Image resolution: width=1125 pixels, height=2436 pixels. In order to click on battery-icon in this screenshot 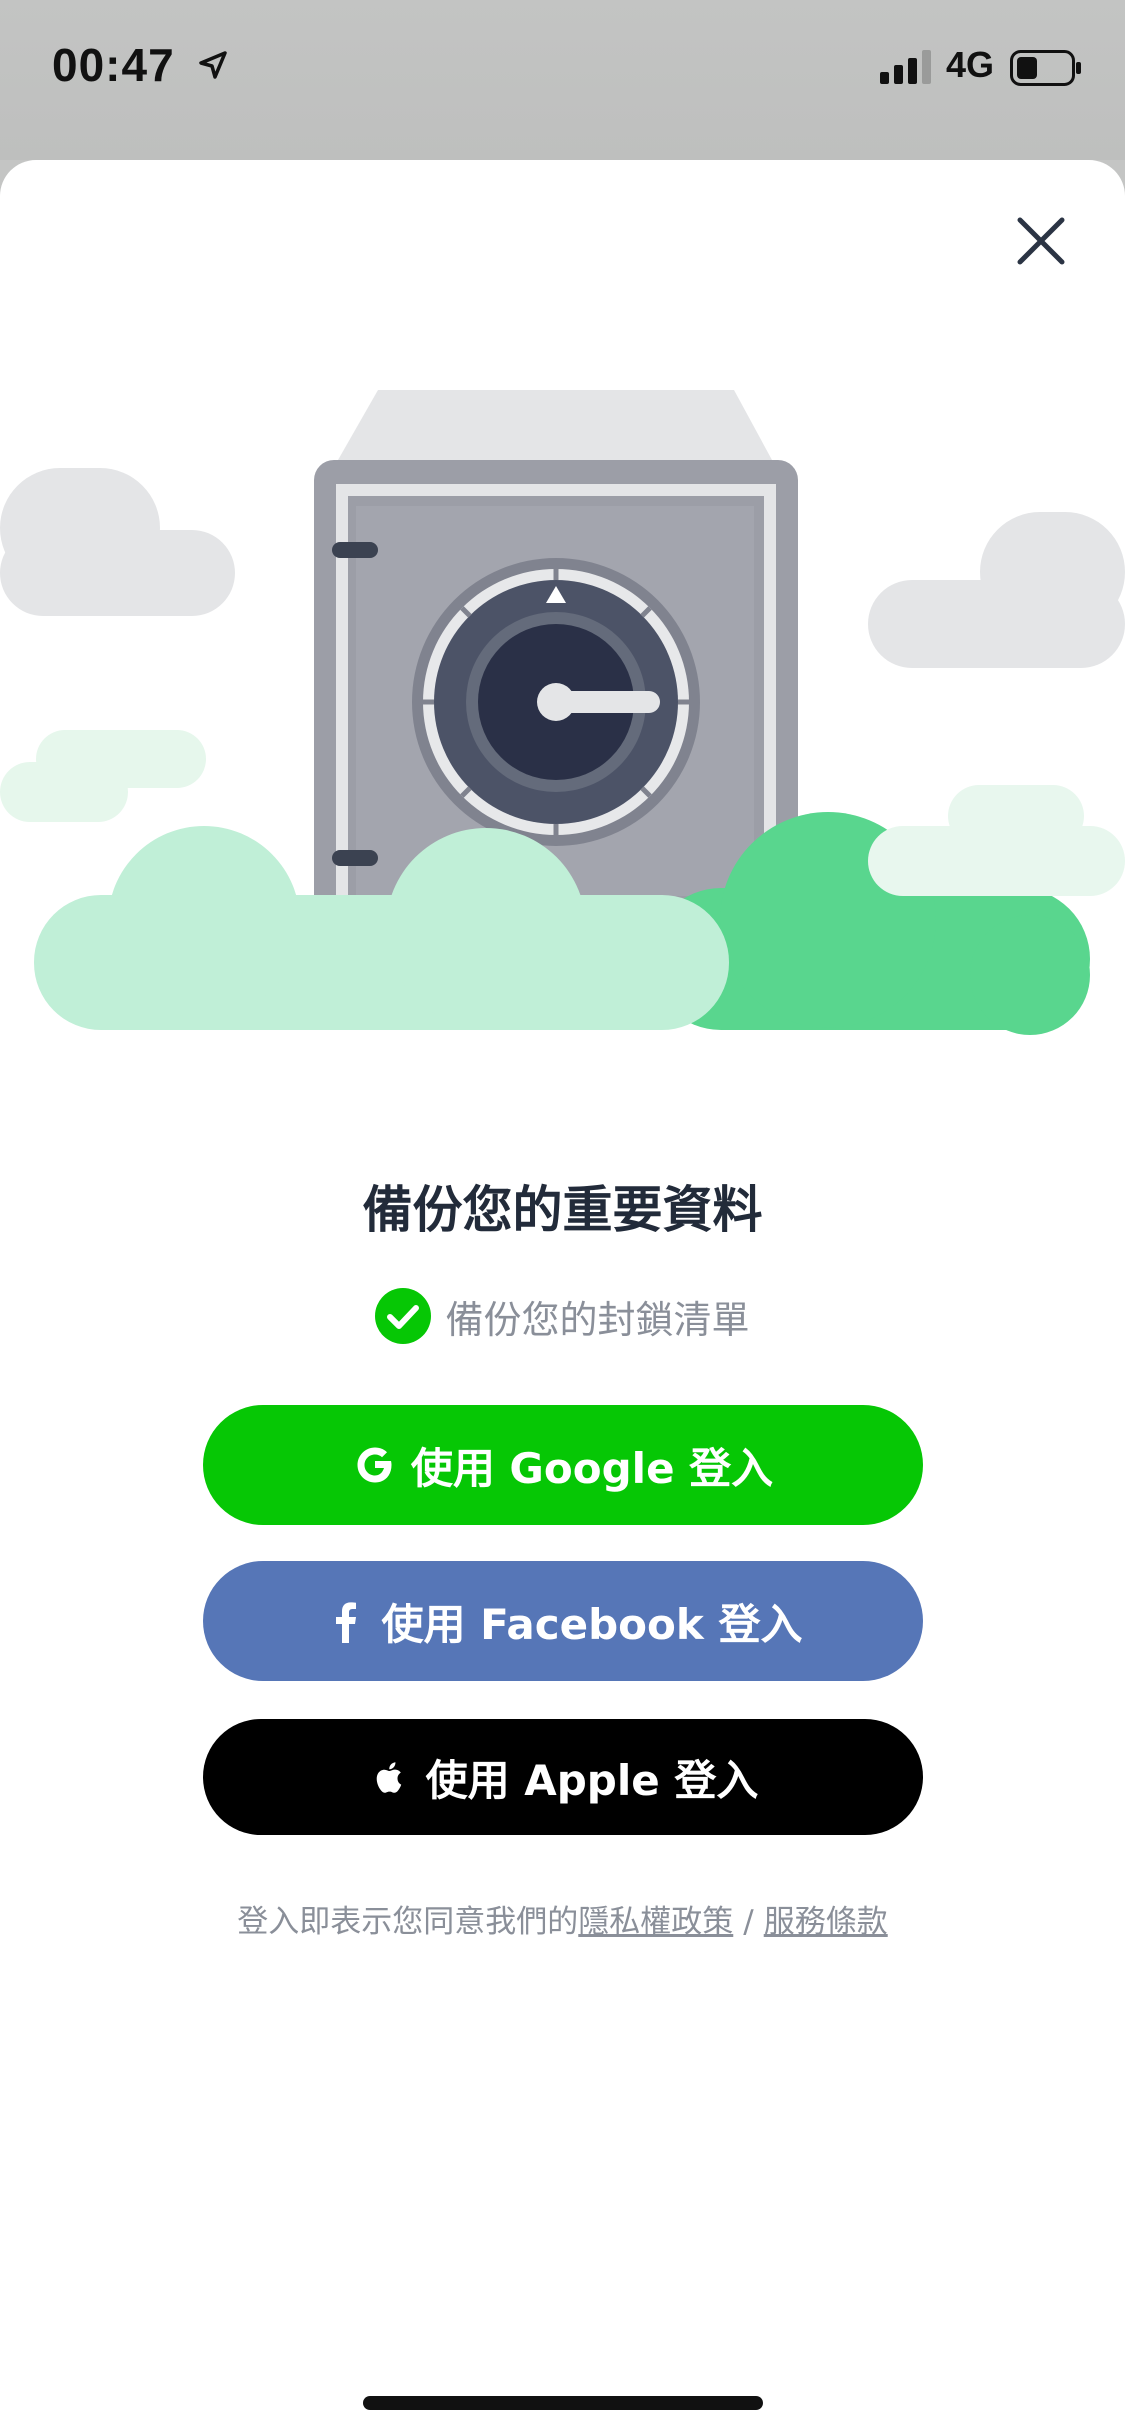, I will do `click(1045, 68)`.